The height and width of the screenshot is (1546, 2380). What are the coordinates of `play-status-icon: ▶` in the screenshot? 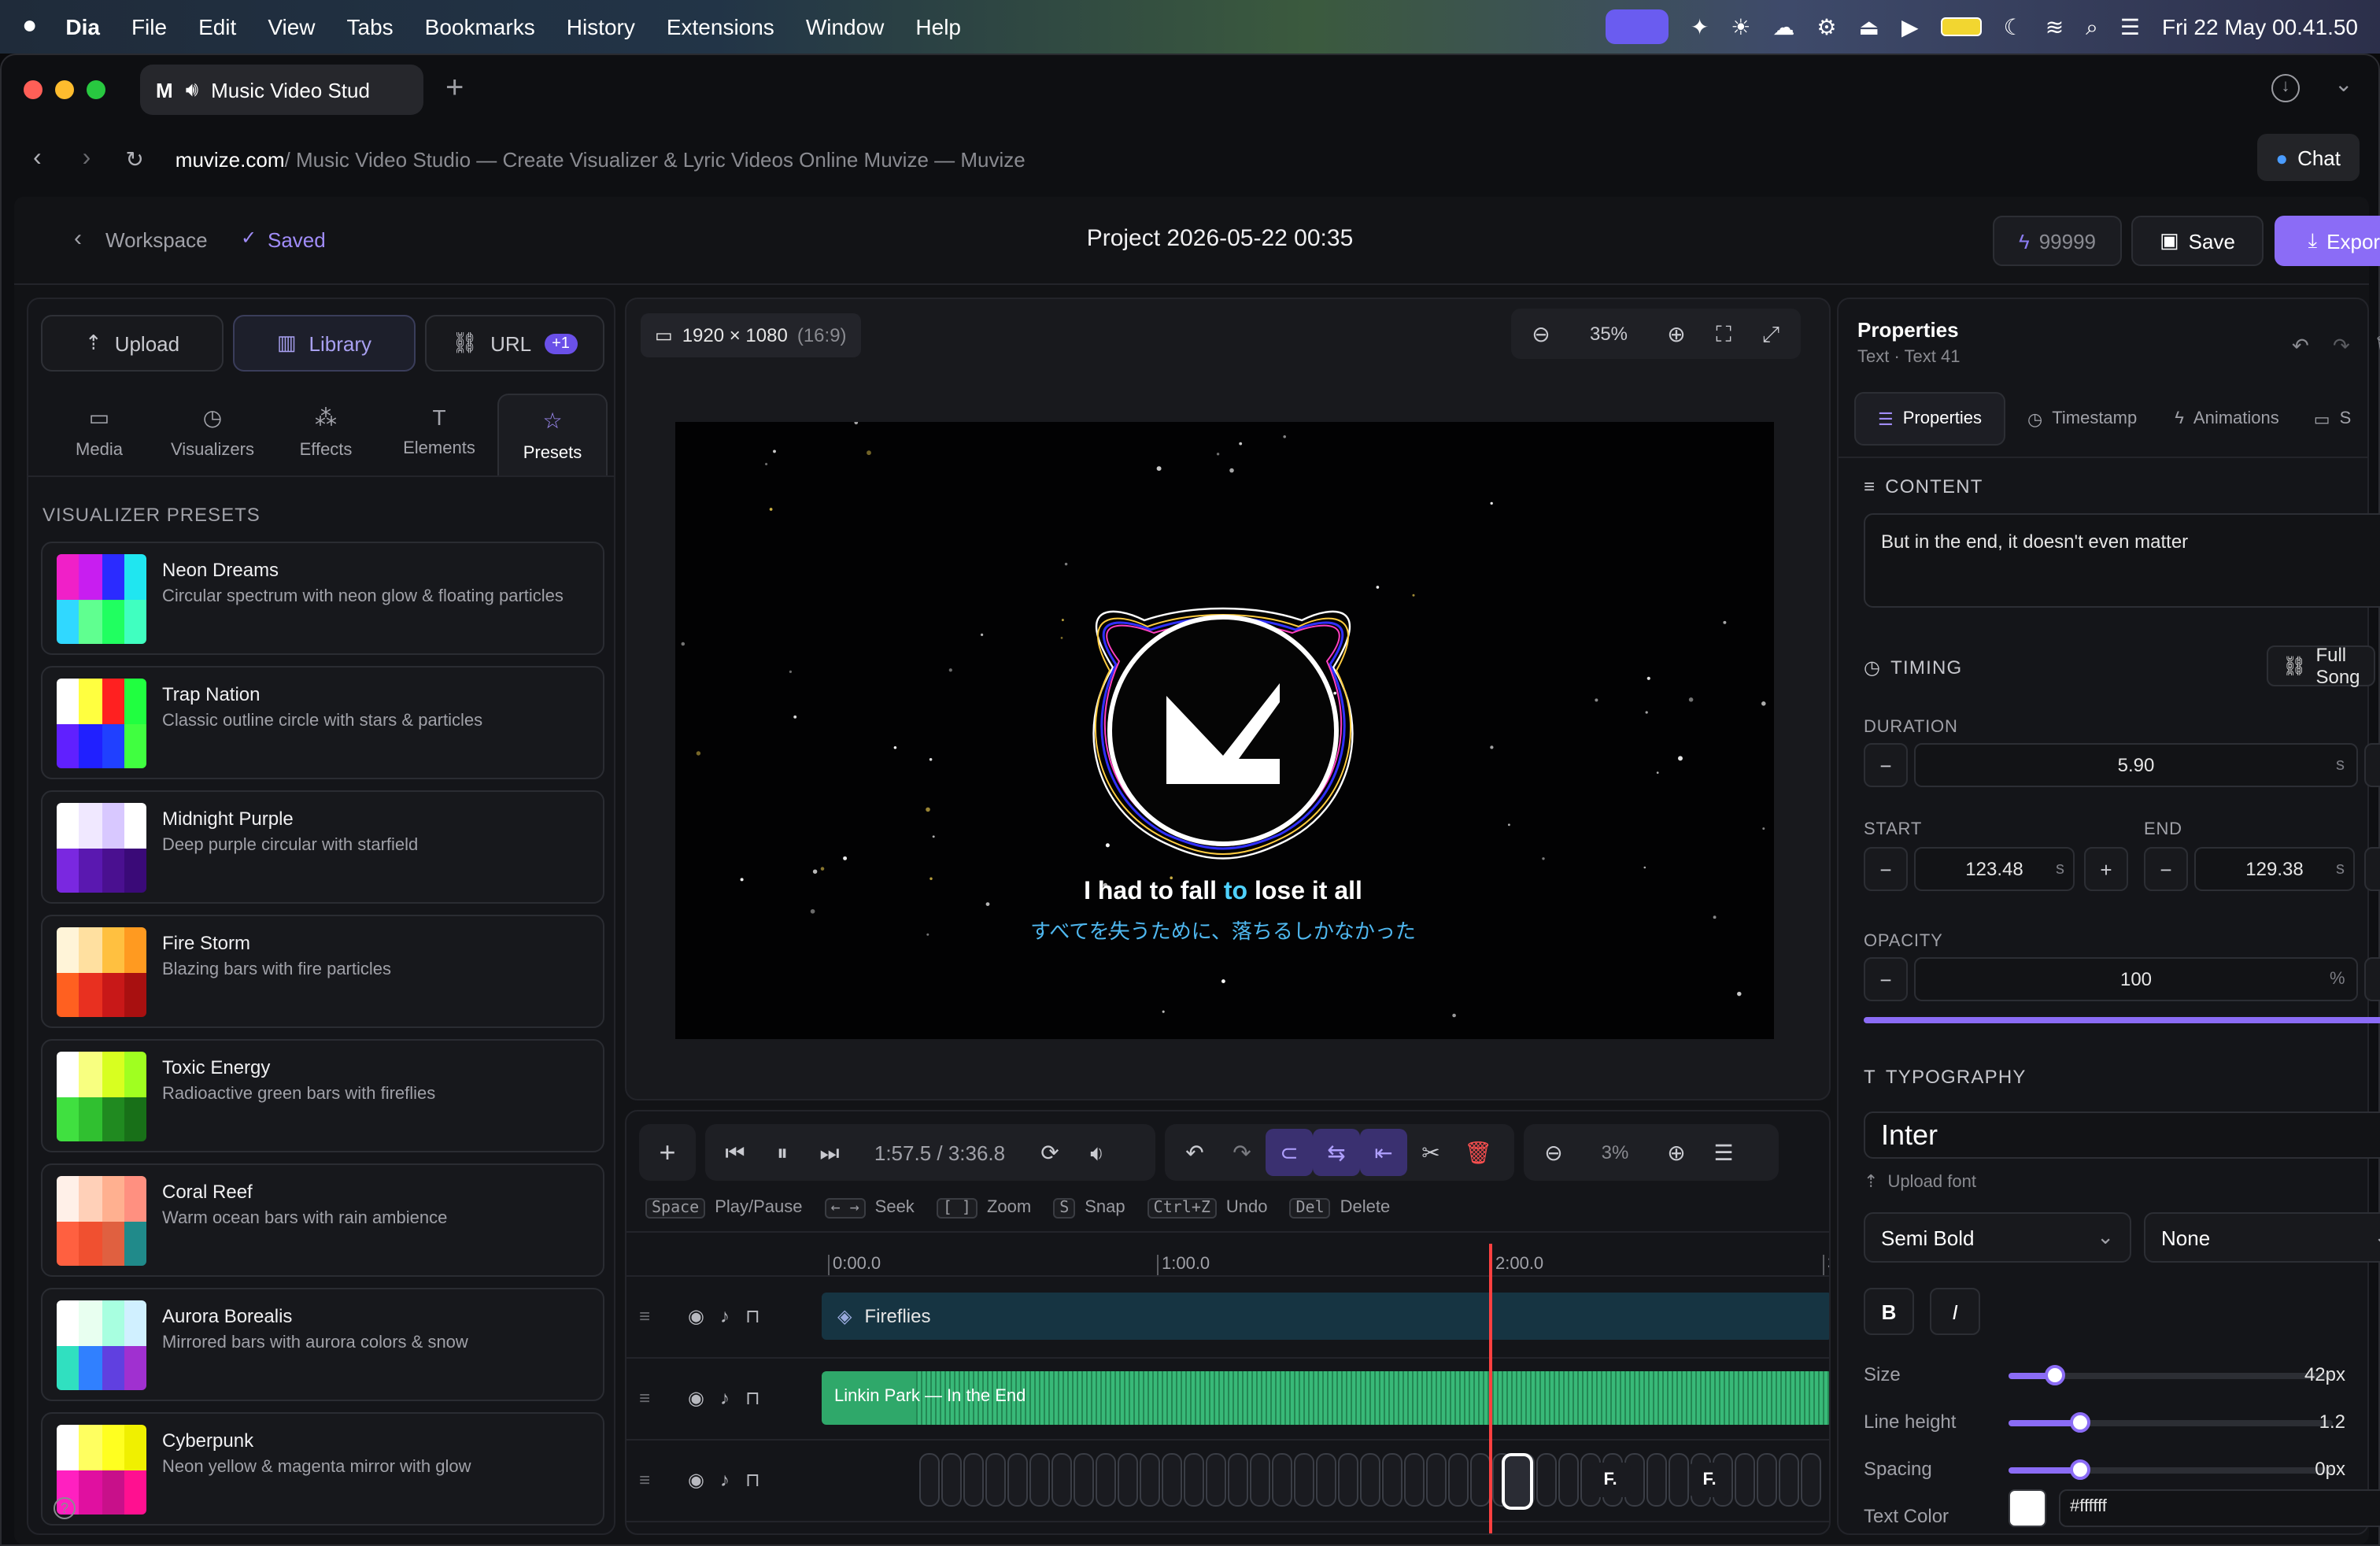 It's located at (1910, 27).